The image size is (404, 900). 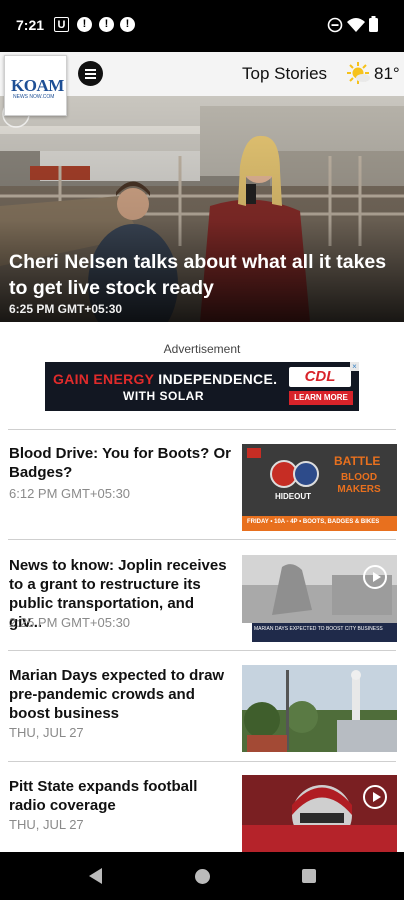 I want to click on koam-logo: KOAM NEWS NOW.COM, so click(x=35, y=85).